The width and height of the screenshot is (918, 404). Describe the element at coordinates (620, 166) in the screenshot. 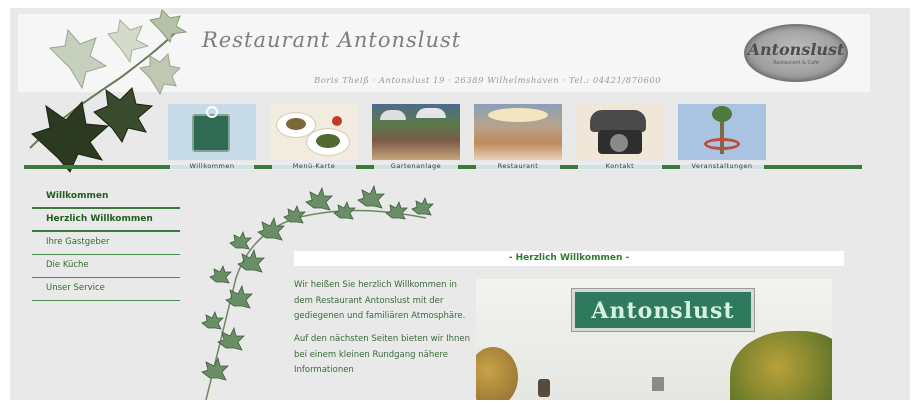

I see `nav-label: Kontakt` at that location.